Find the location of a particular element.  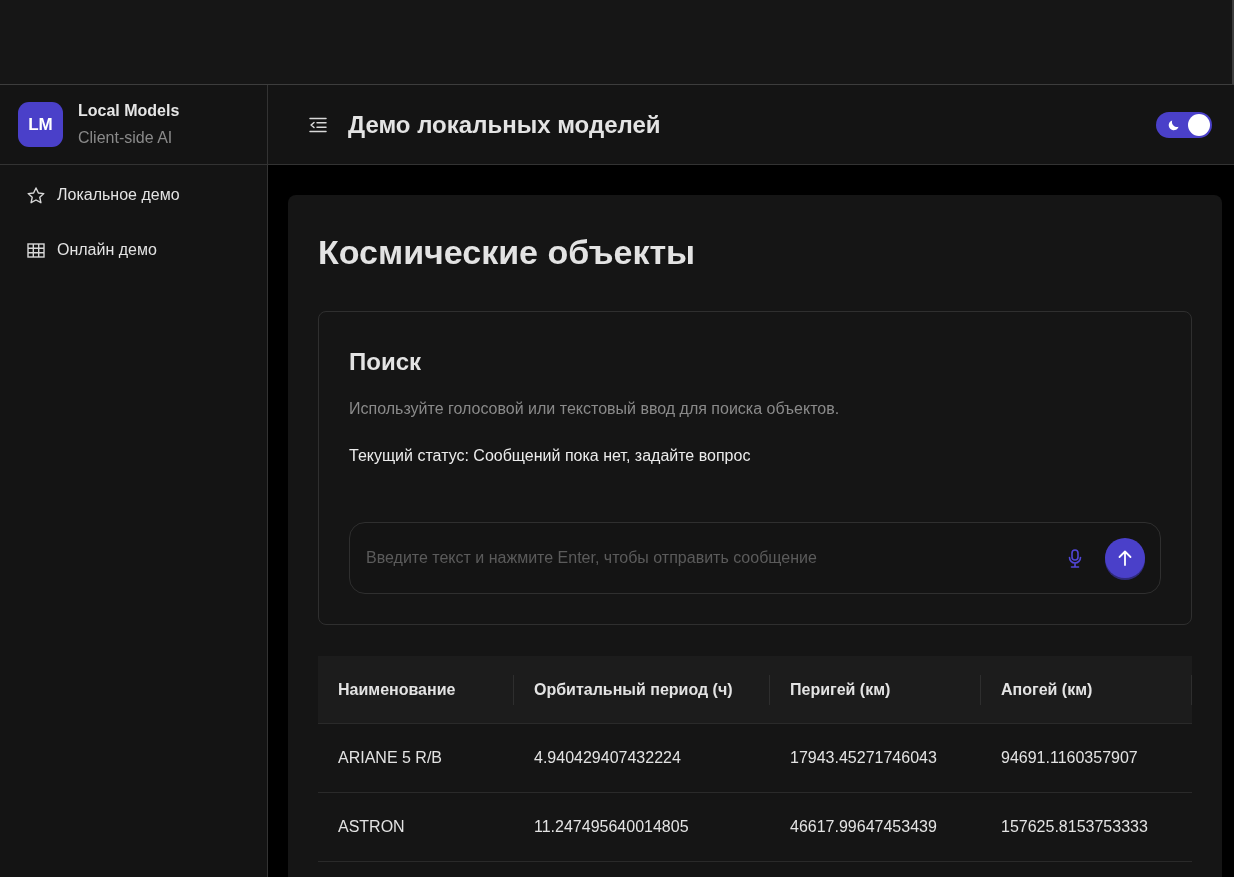

moon-icon is located at coordinates (1174, 124).